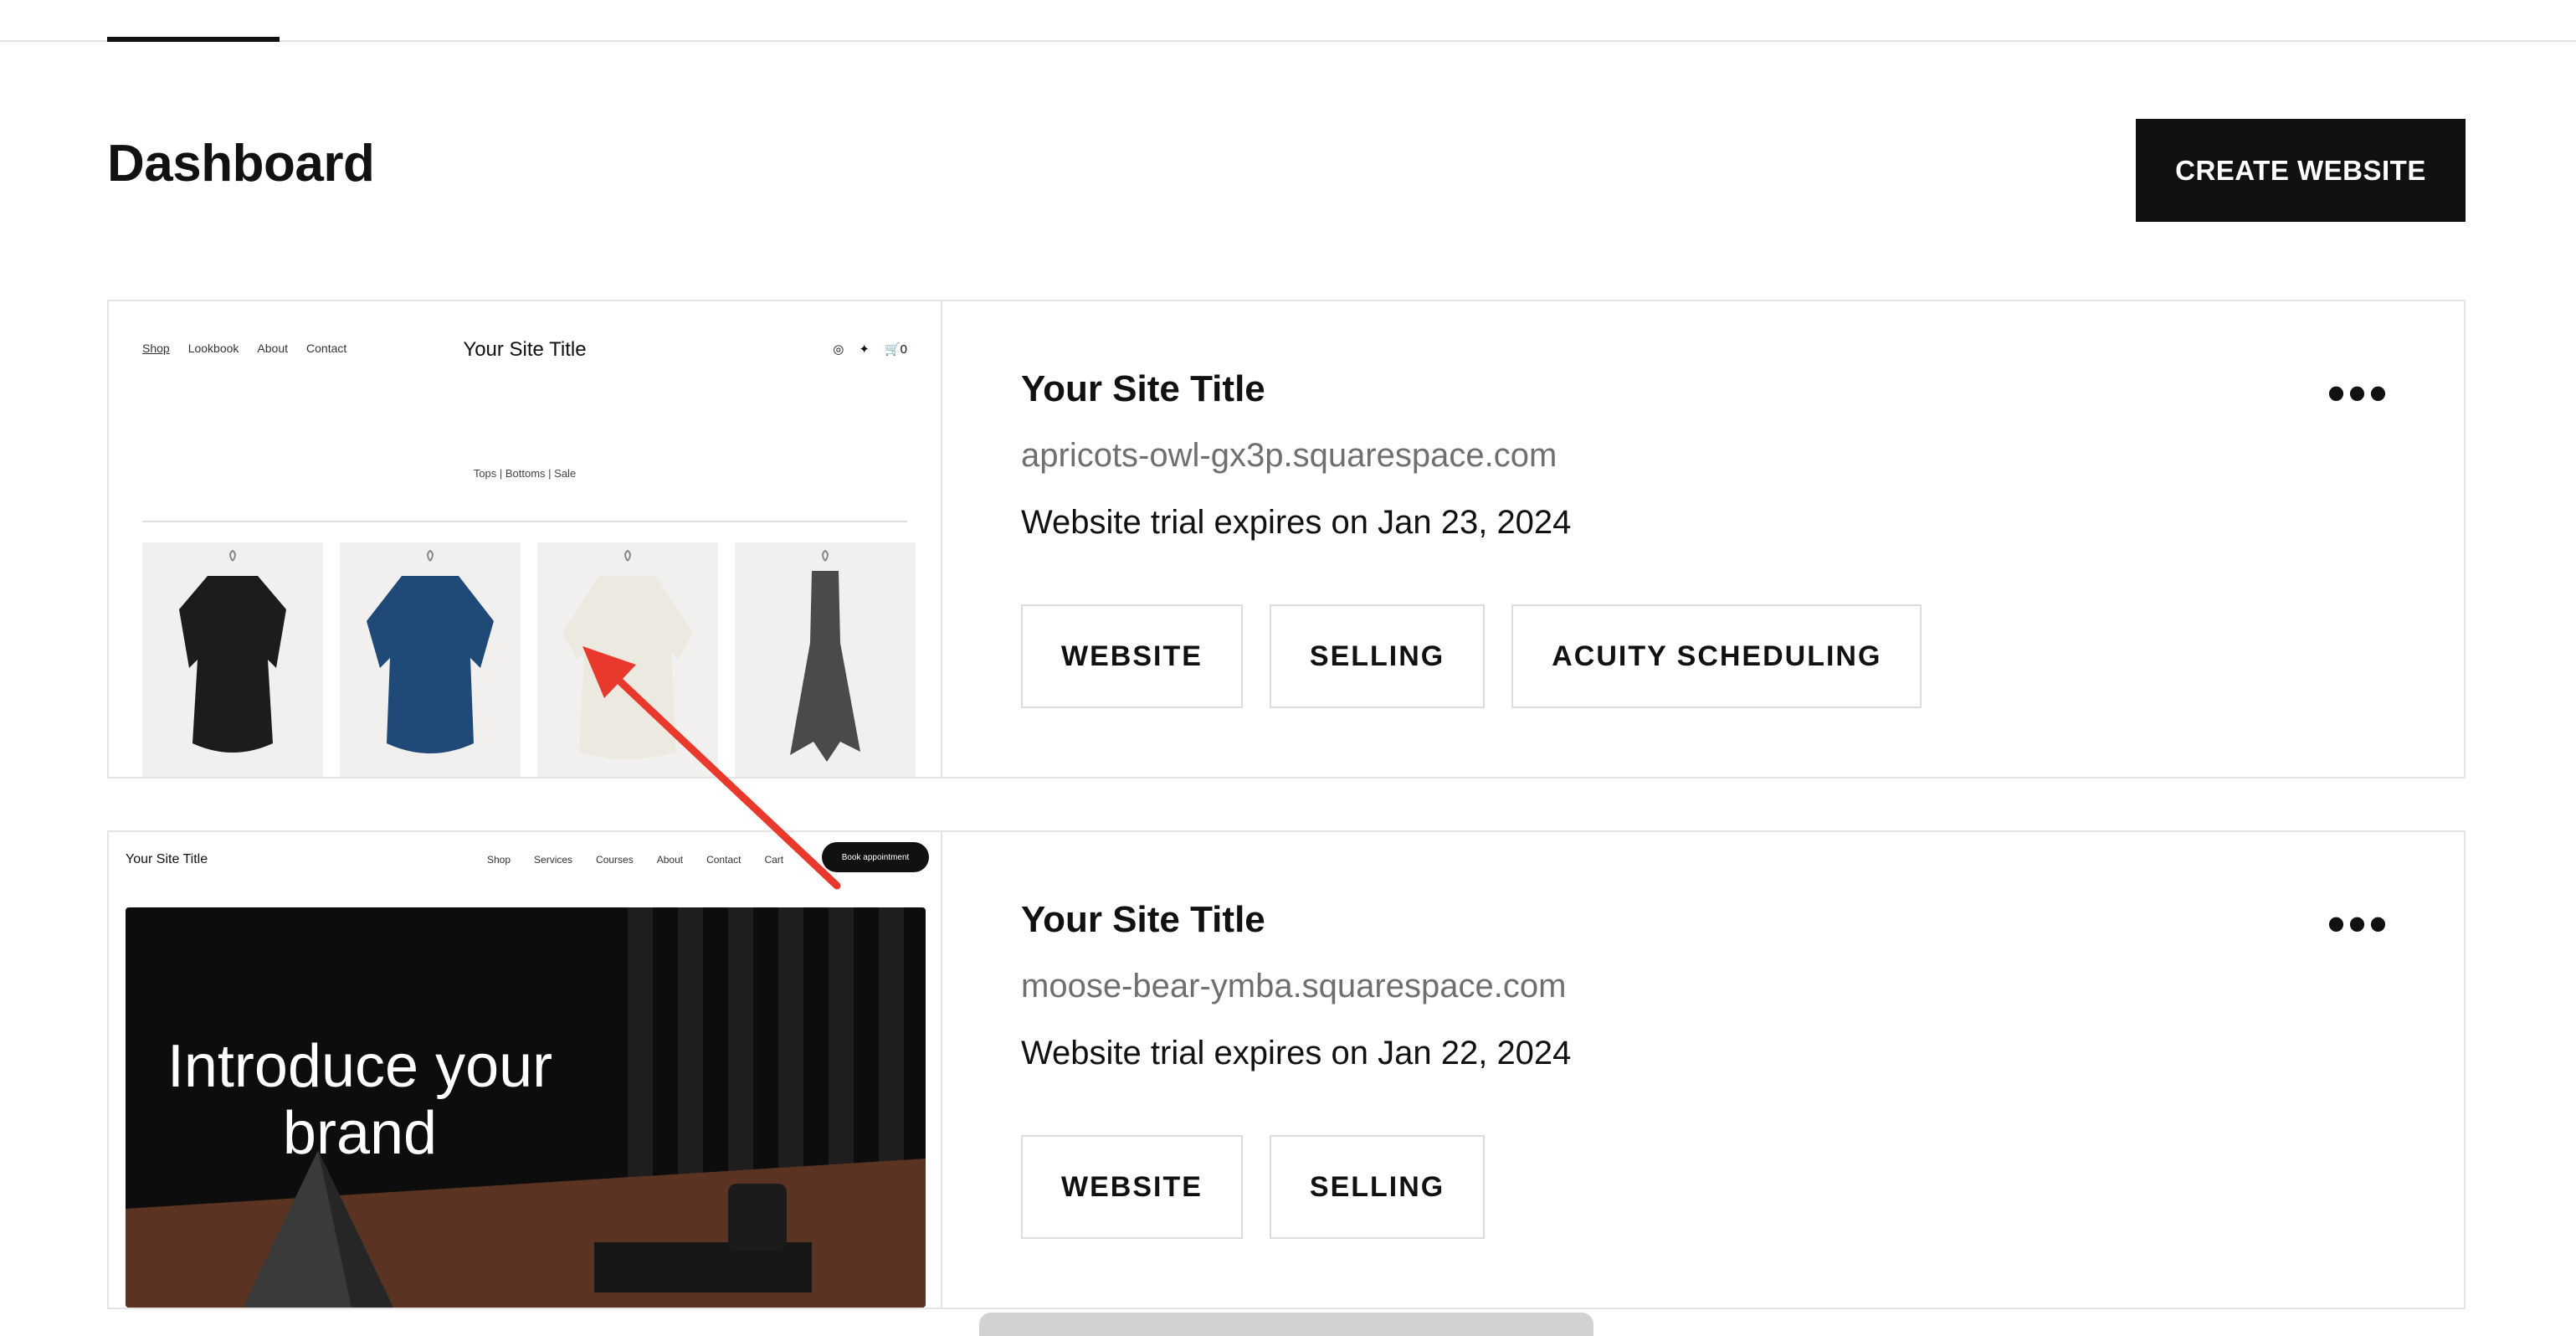 The width and height of the screenshot is (2576, 1336). Describe the element at coordinates (525, 473) in the screenshot. I see `preview-subnav: Tops | Bottoms | Sale` at that location.